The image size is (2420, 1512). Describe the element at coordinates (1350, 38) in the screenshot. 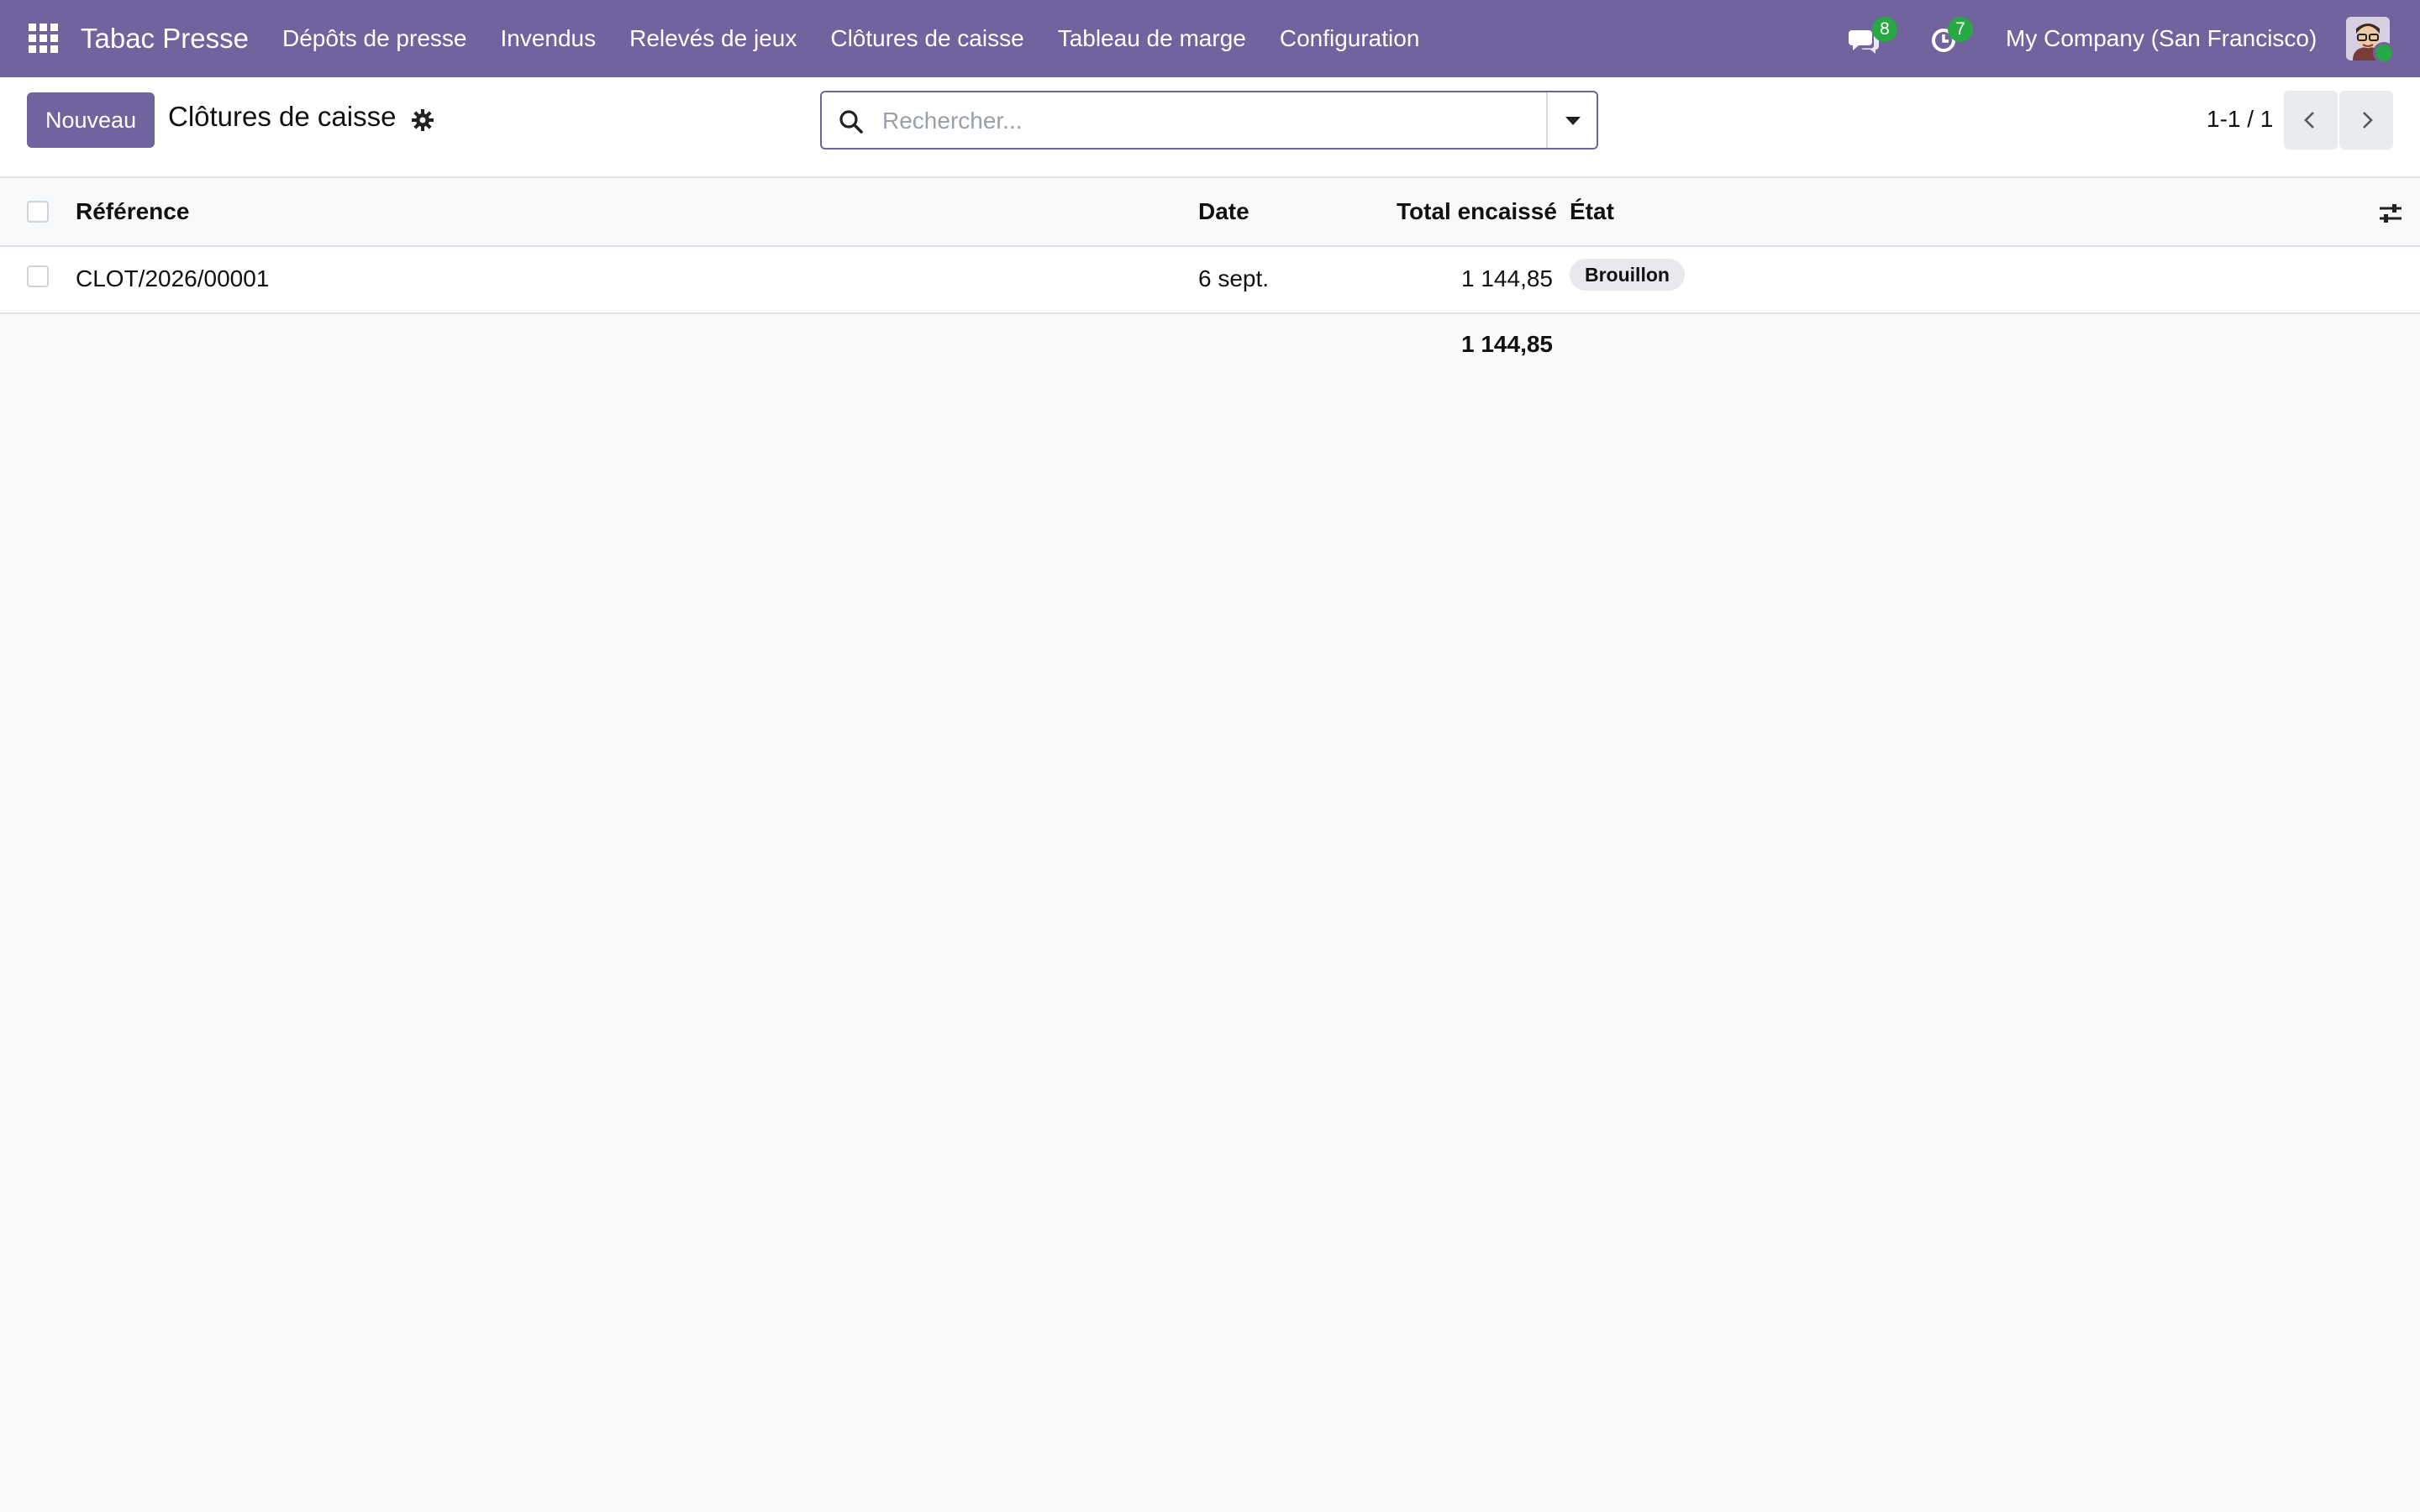

I see `menu-item-configuration: Configuration` at that location.